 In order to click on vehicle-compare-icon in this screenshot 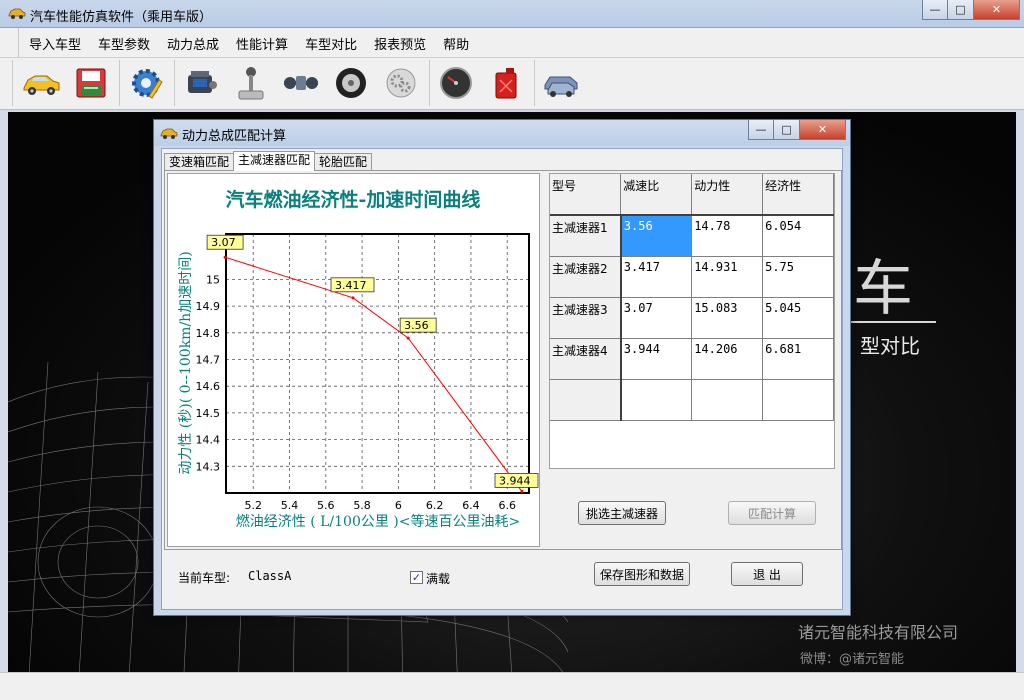, I will do `click(561, 83)`.